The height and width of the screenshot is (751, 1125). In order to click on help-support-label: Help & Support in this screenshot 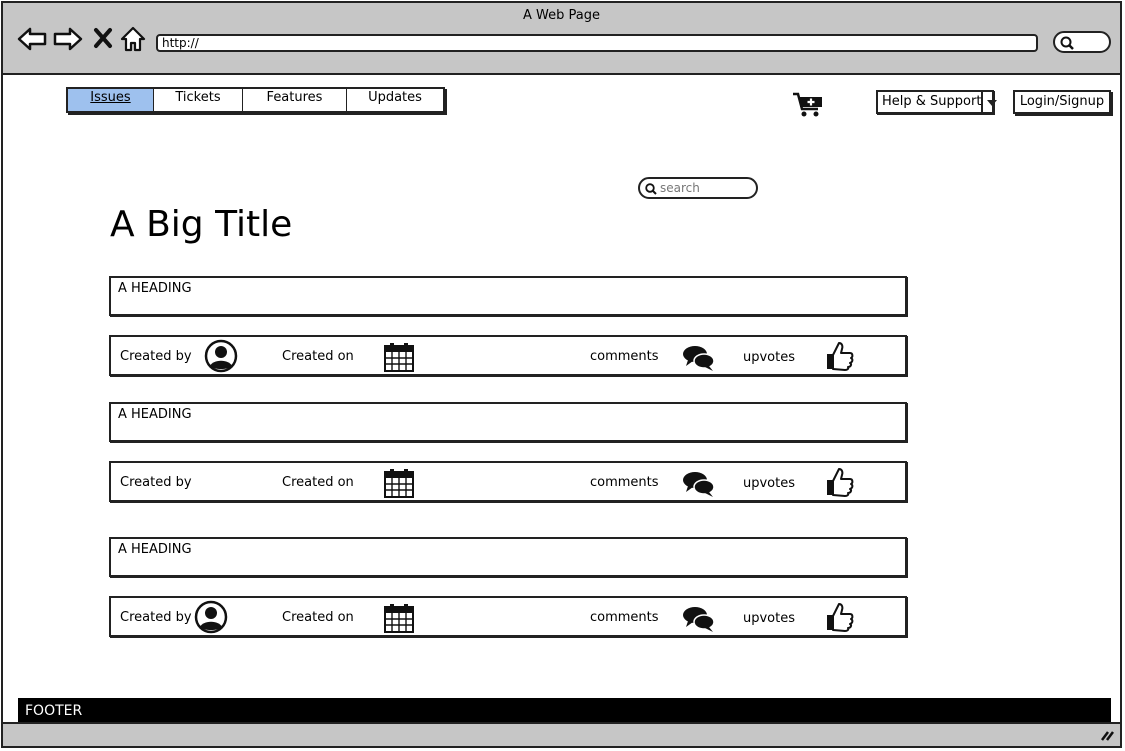, I will do `click(931, 102)`.